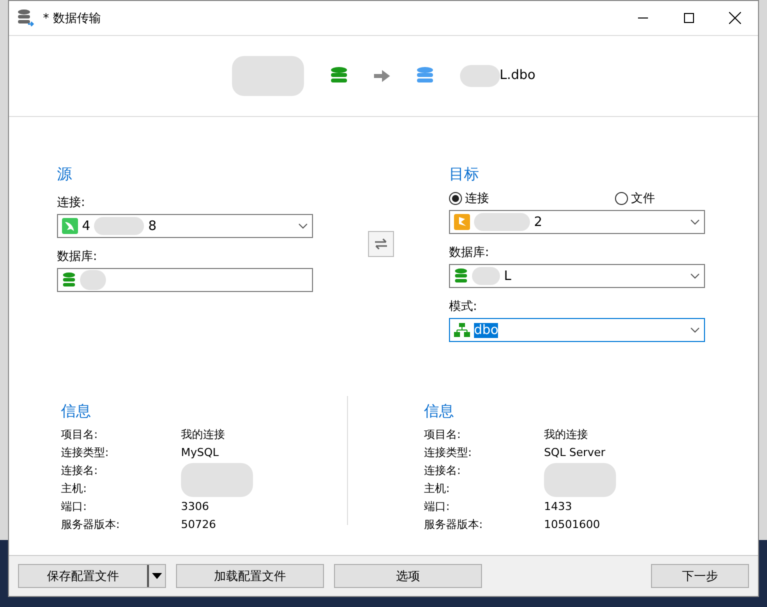 The width and height of the screenshot is (767, 607). I want to click on radio-label: 连接, so click(477, 198).